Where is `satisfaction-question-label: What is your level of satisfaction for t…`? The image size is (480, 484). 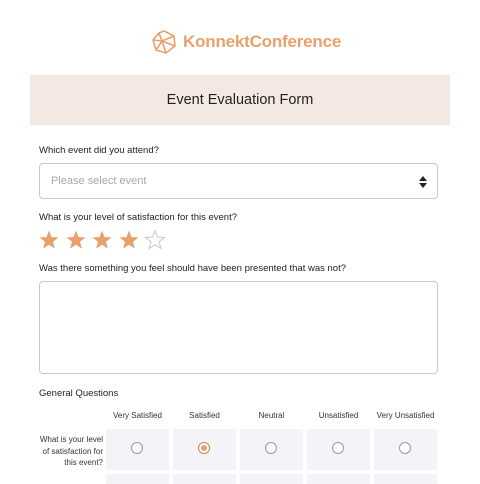 satisfaction-question-label: What is your level of satisfaction for t… is located at coordinates (138, 217).